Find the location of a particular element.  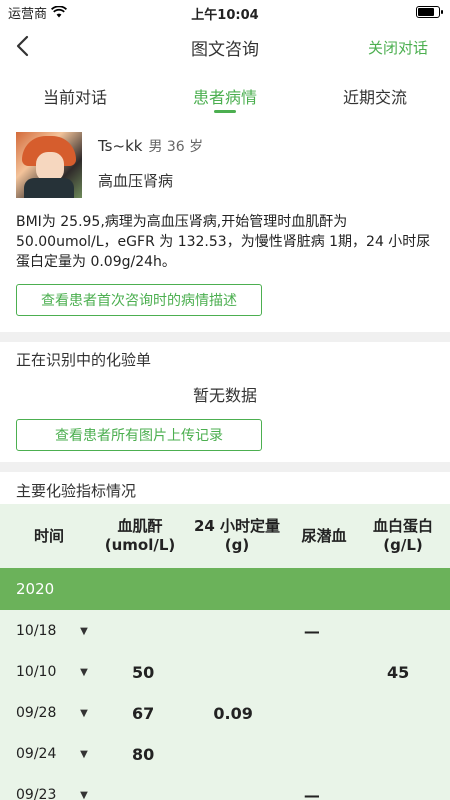

status-bar: 运营商 上午10:04 is located at coordinates (225, 12).